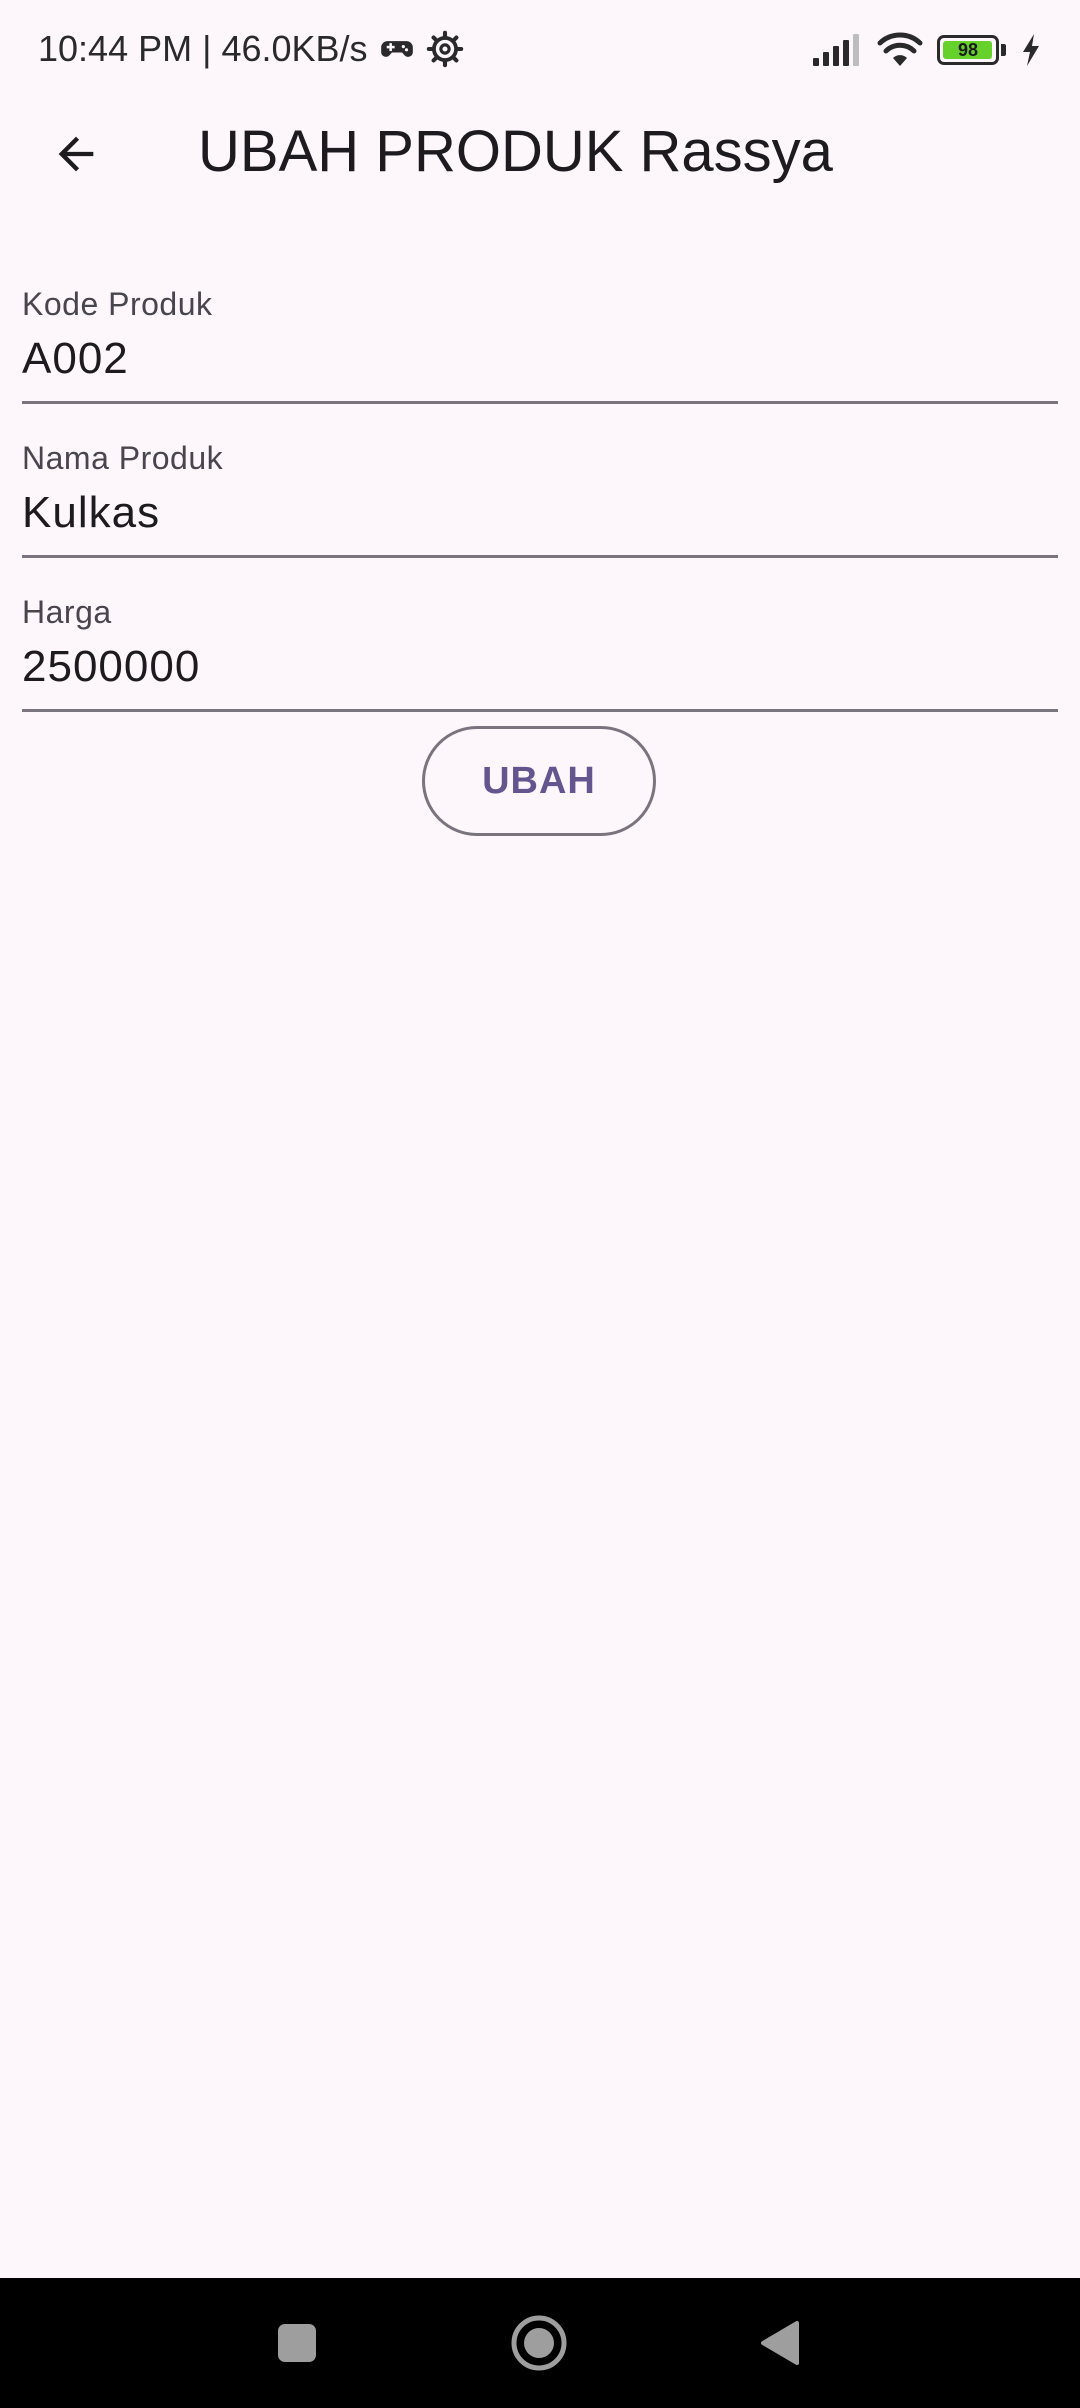 The width and height of the screenshot is (1080, 2408). What do you see at coordinates (1003, 50) in the screenshot?
I see `battery-tip` at bounding box center [1003, 50].